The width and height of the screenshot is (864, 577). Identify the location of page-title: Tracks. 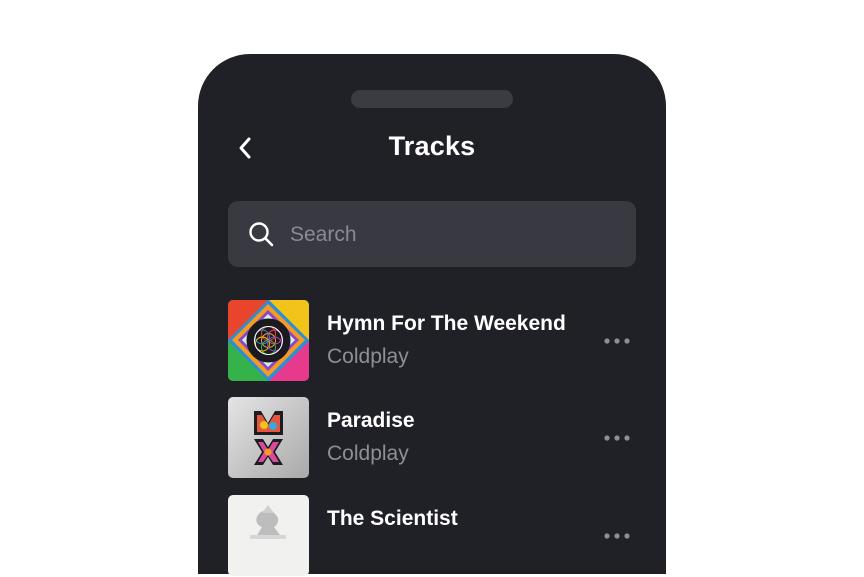
(432, 146).